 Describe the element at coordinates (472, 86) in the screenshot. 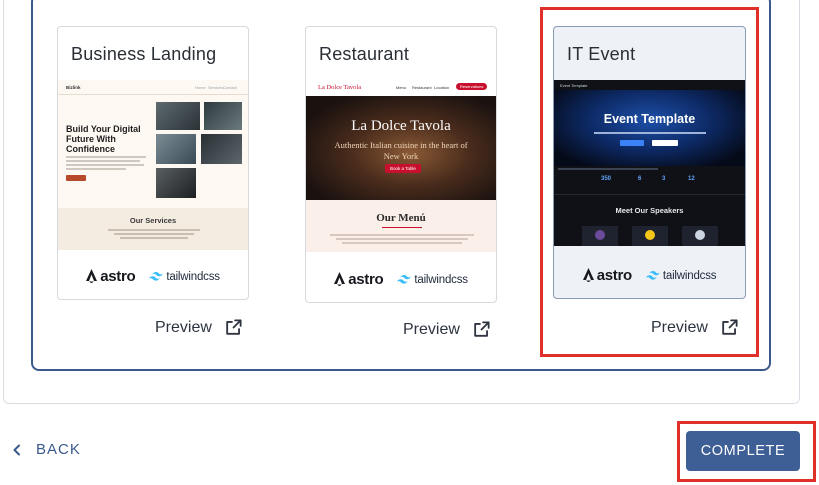

I see `thumb-reservations-button: Reservations` at that location.